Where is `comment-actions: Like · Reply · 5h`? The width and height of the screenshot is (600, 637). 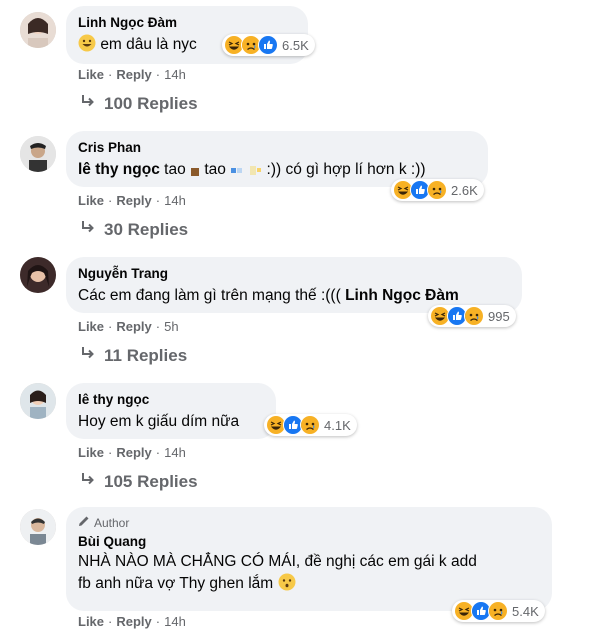 comment-actions: Like · Reply · 5h is located at coordinates (128, 326).